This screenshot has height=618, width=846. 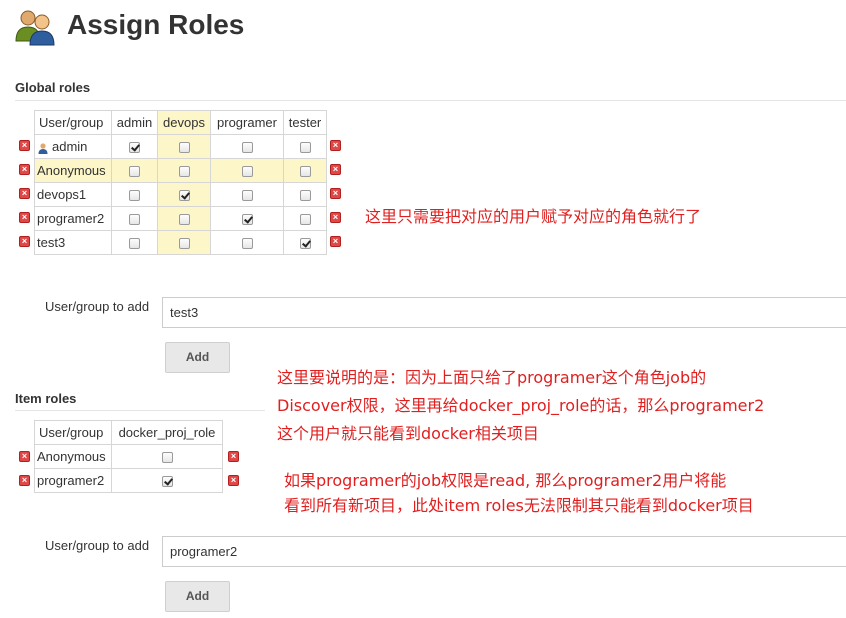 I want to click on item-add-button: Add, so click(x=197, y=596).